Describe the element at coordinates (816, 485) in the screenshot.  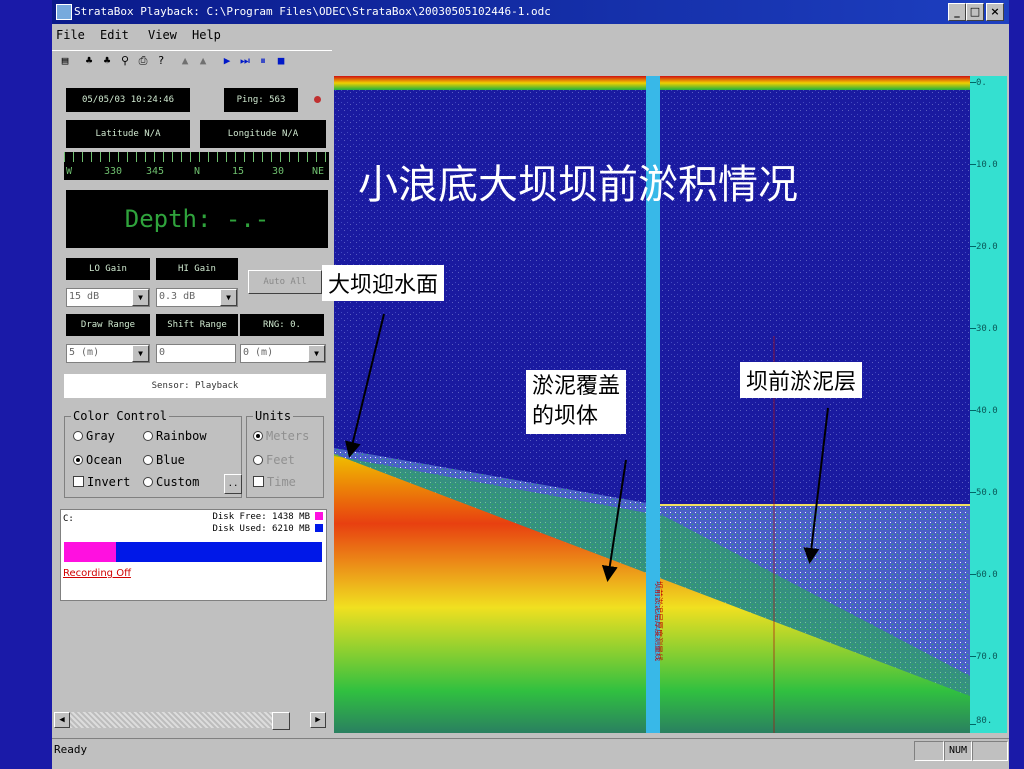
I see `arrow-silt-layer` at that location.